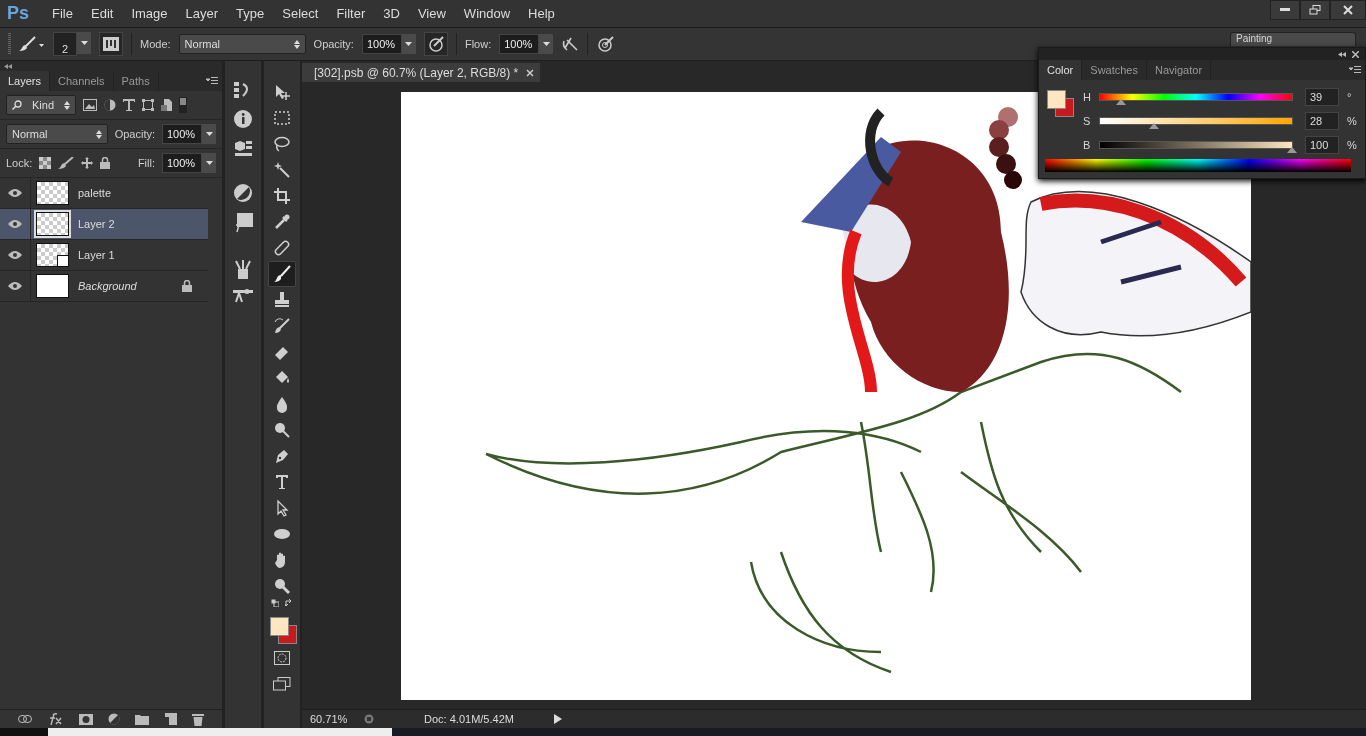  What do you see at coordinates (243, 296) in the screenshot?
I see `clone-source-icon` at bounding box center [243, 296].